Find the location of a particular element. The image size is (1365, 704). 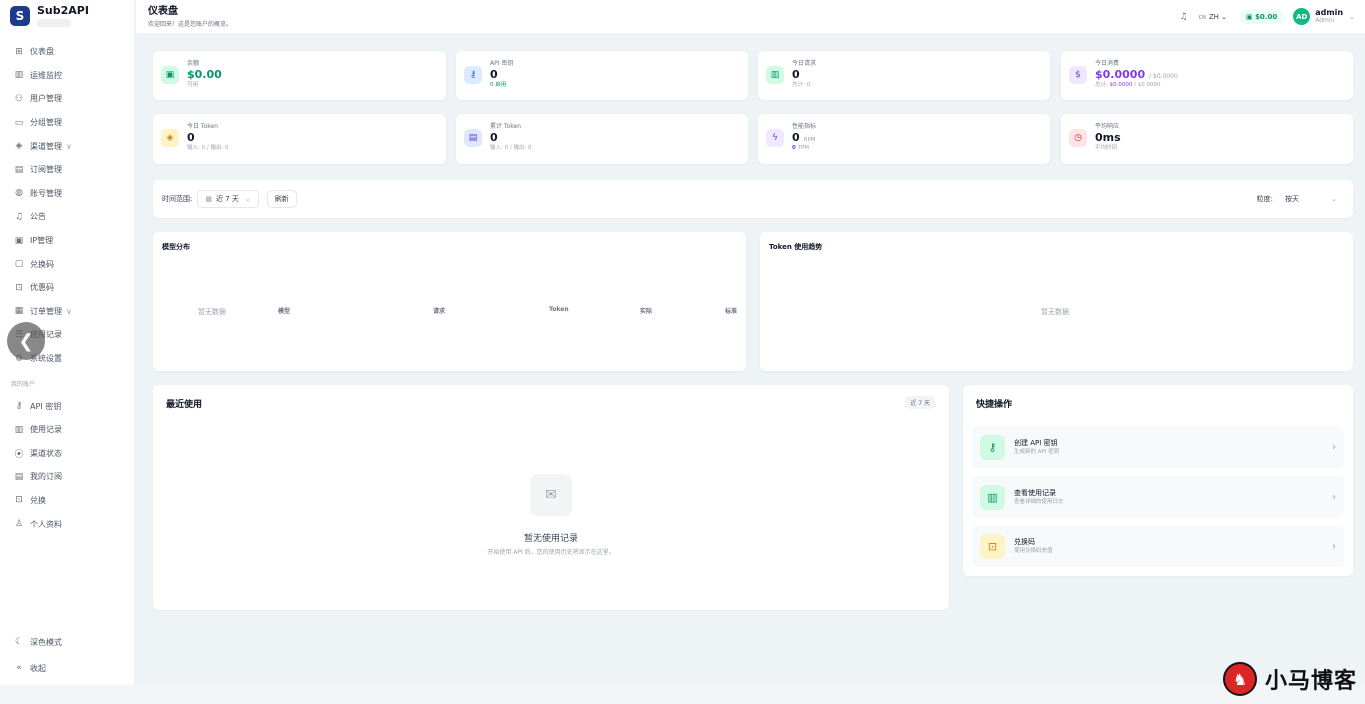

calendar-icon: ▦ is located at coordinates (208, 199).